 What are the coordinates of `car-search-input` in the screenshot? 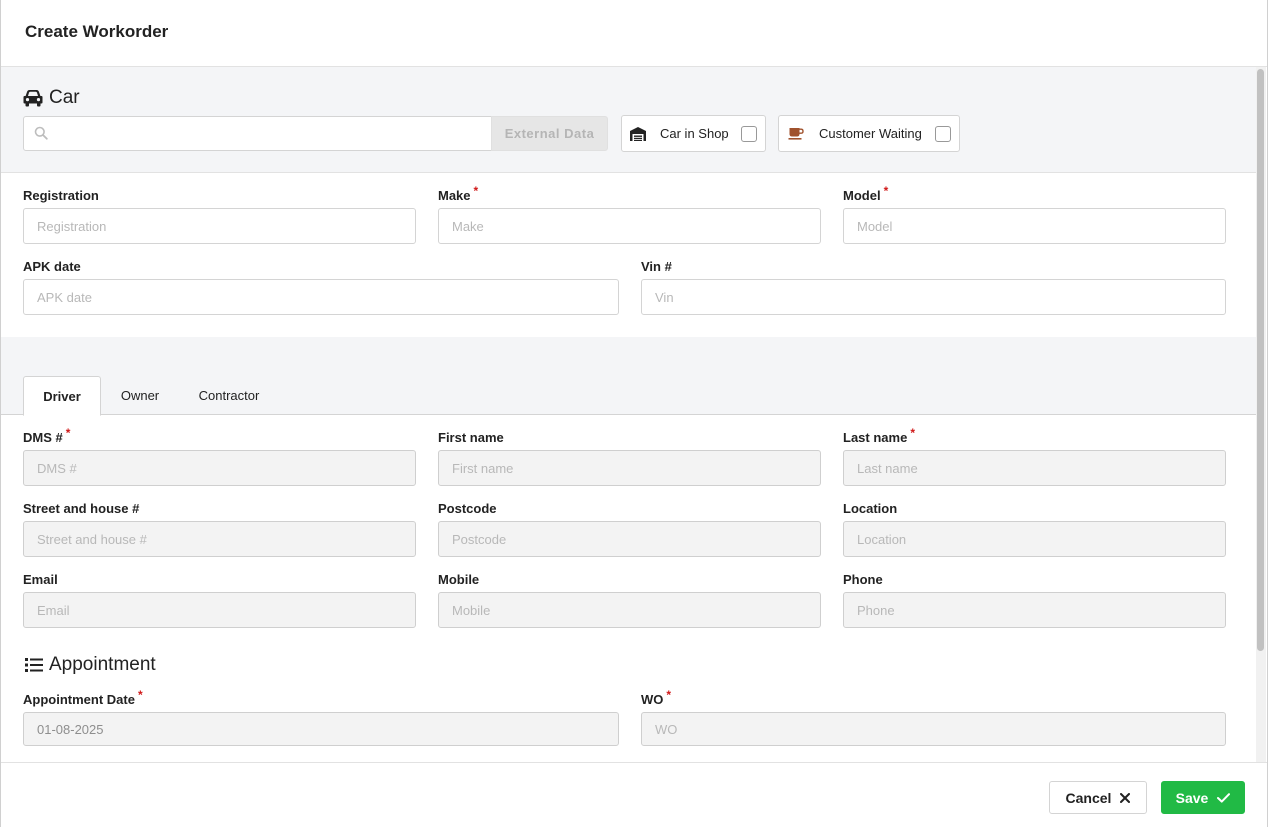 It's located at (273, 133).